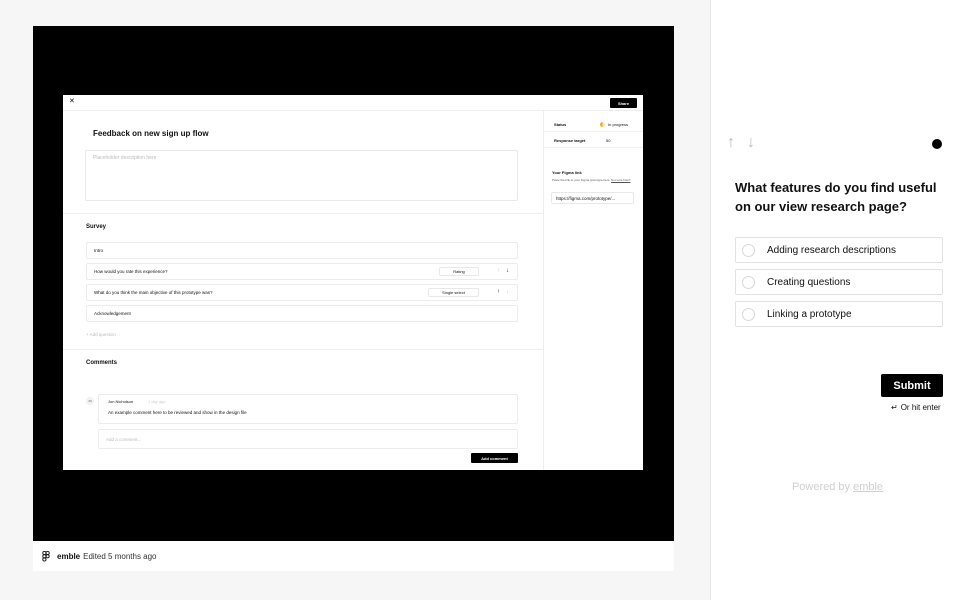 Image resolution: width=963 pixels, height=600 pixels. I want to click on option-adding-research-descriptions: Adding research descriptions, so click(839, 250).